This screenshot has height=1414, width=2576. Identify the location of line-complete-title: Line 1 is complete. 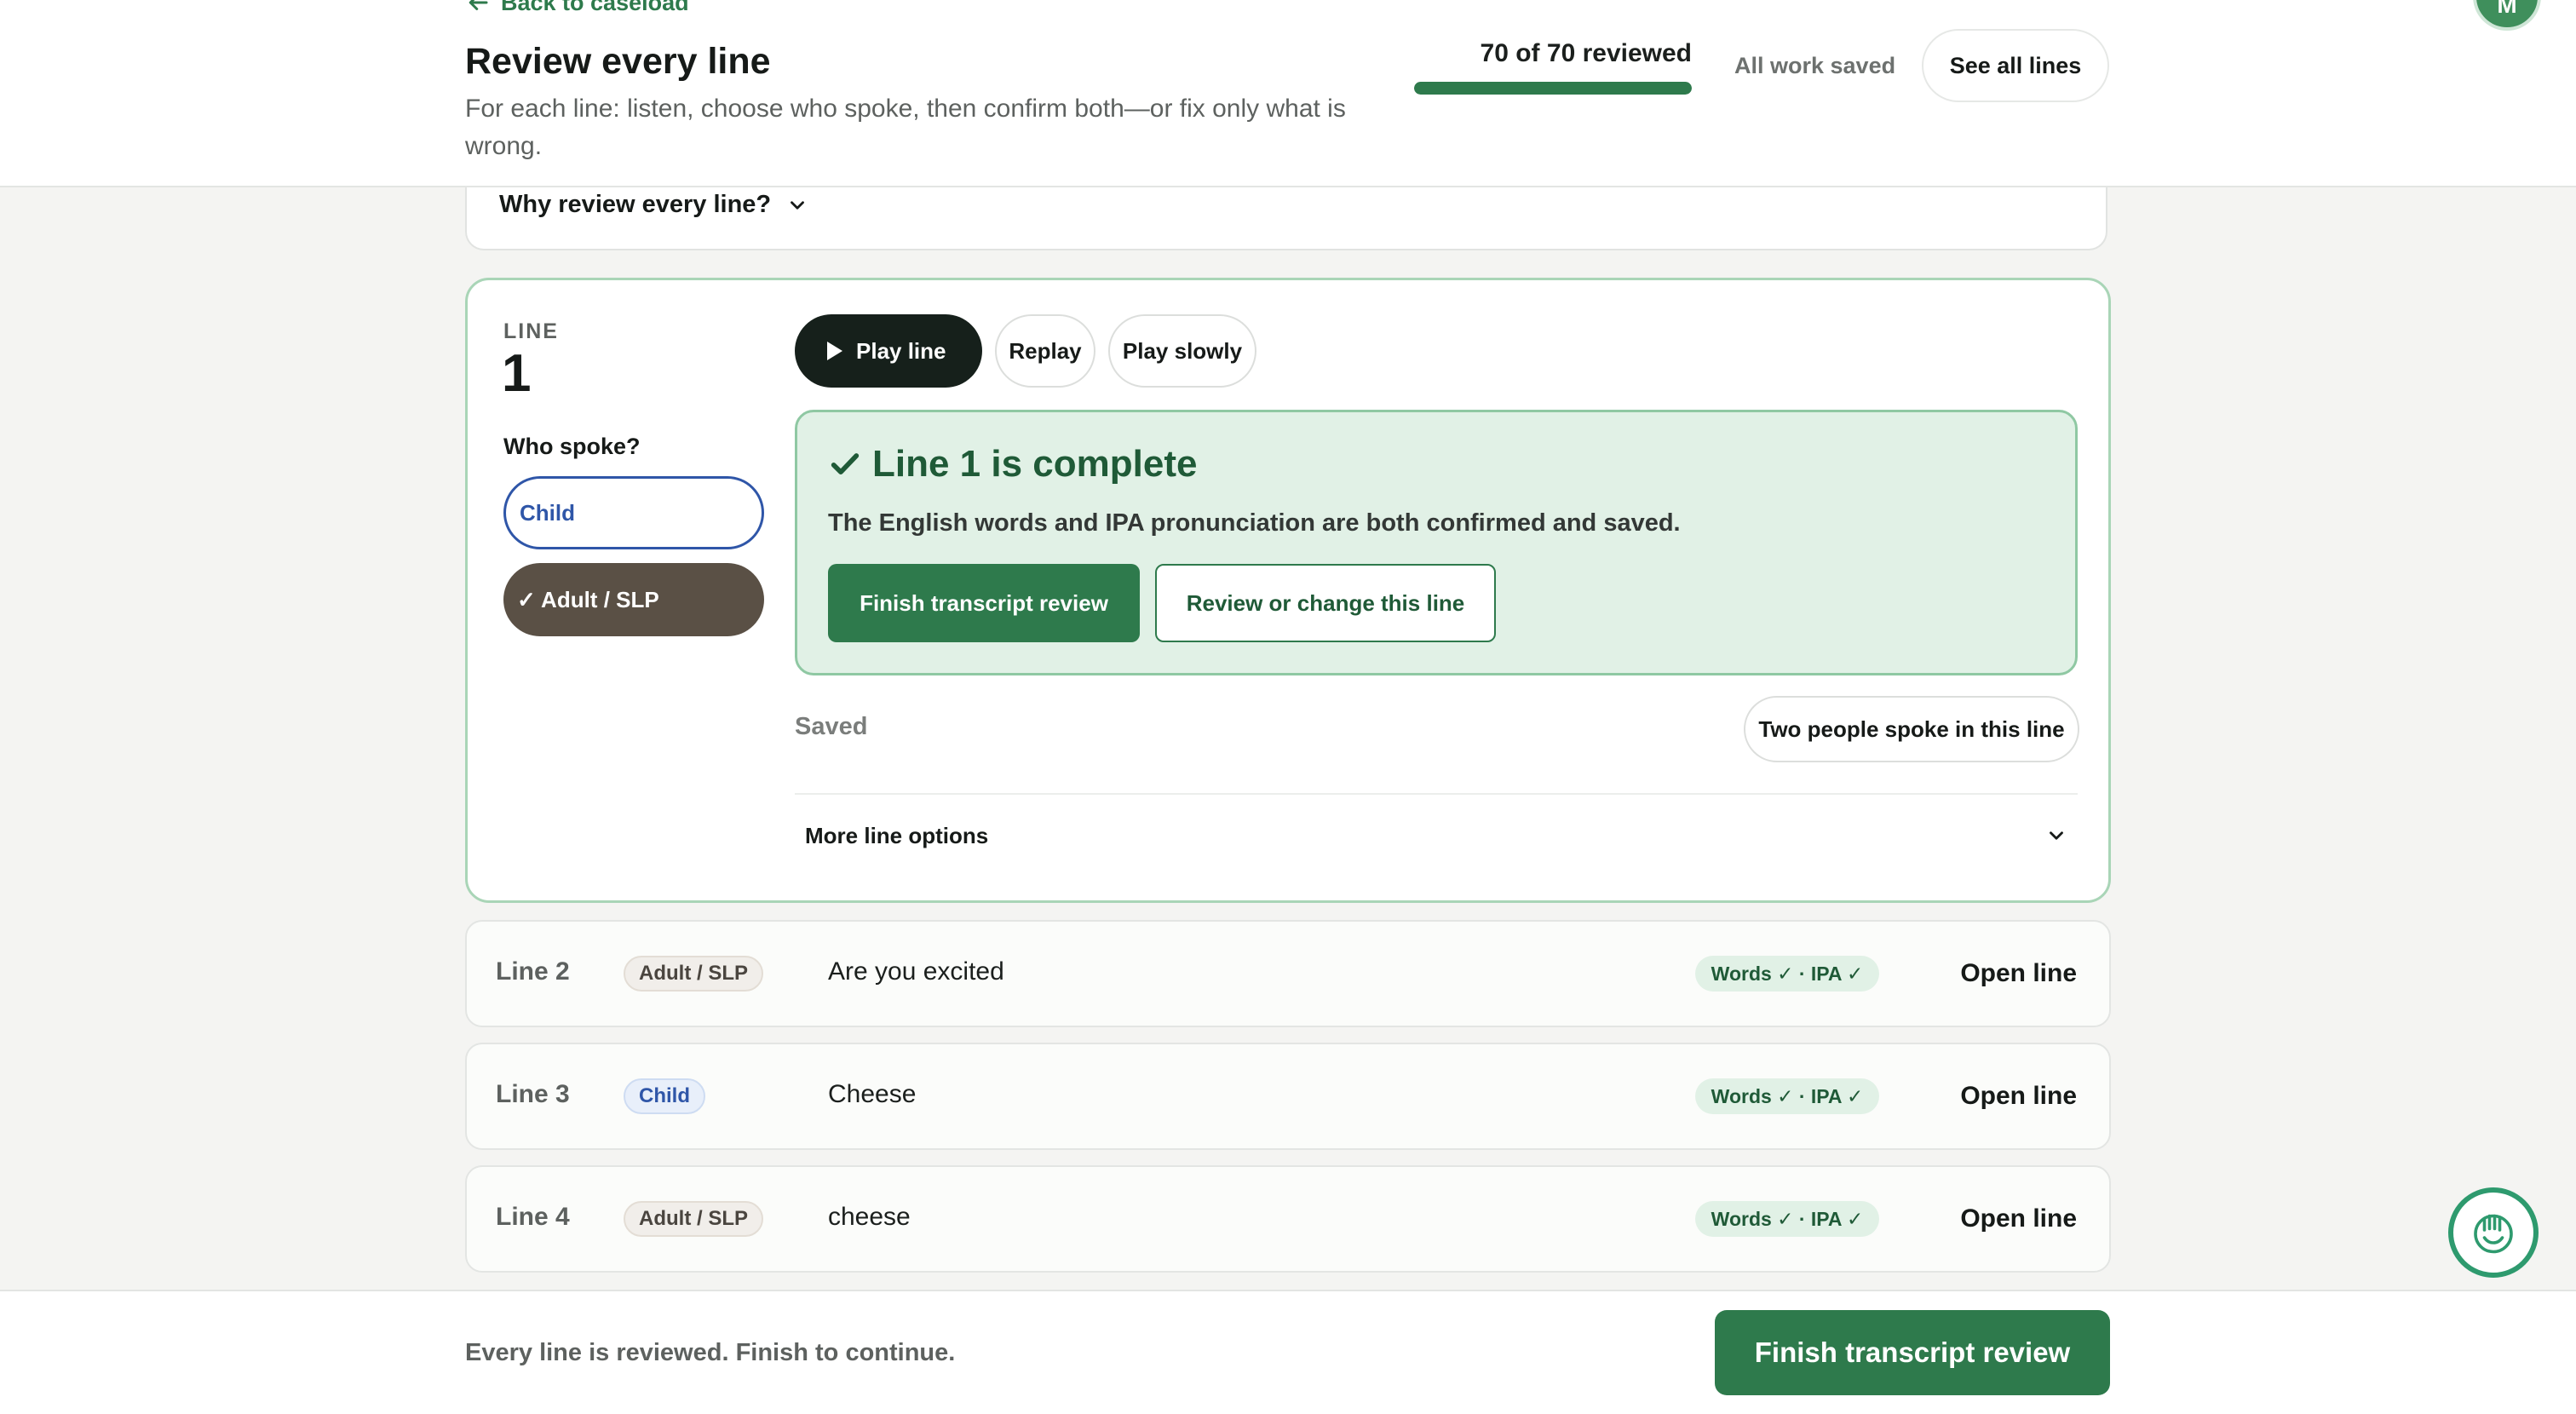
(1013, 464).